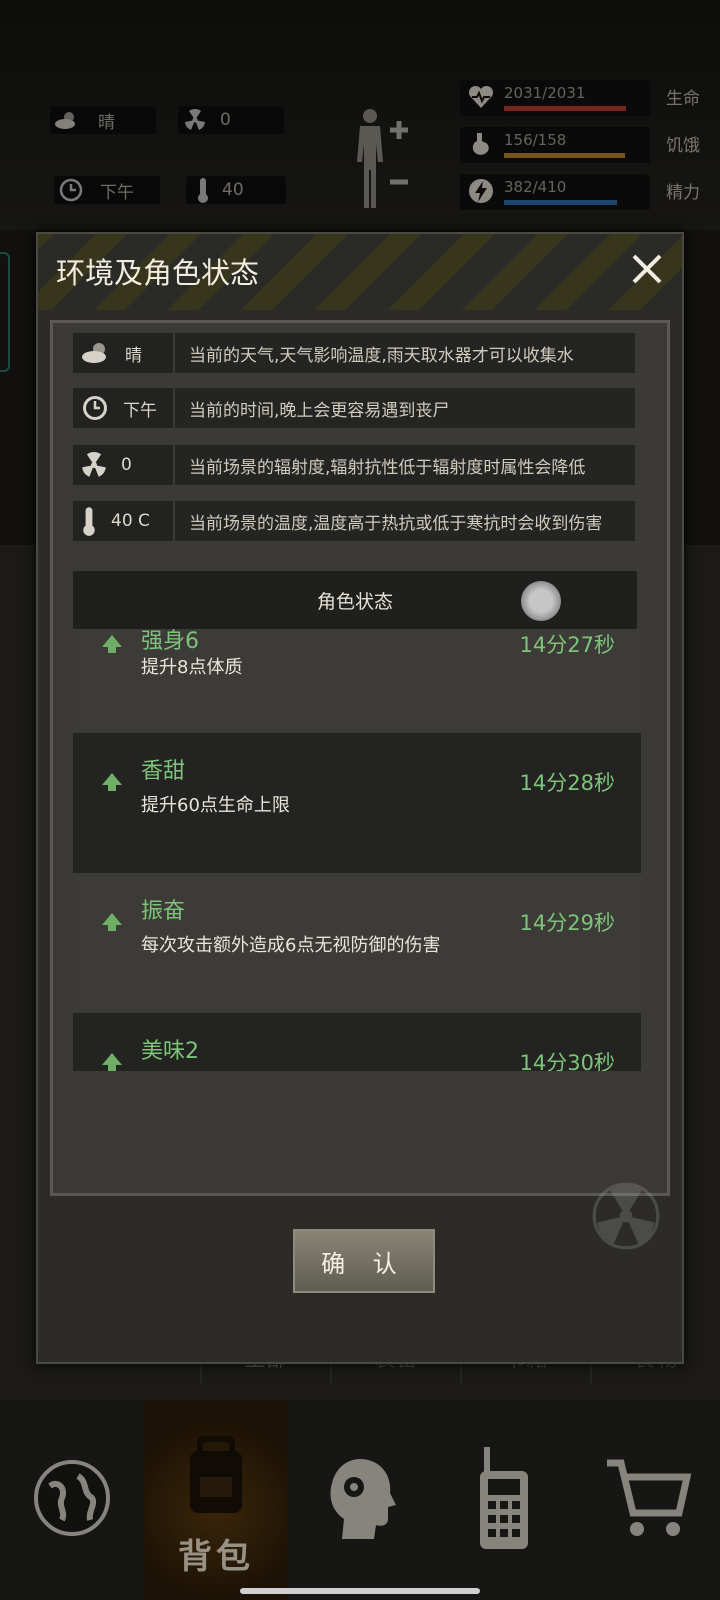 Image resolution: width=720 pixels, height=1600 pixels. I want to click on dialog-header: 环境及角色状态, so click(360, 272).